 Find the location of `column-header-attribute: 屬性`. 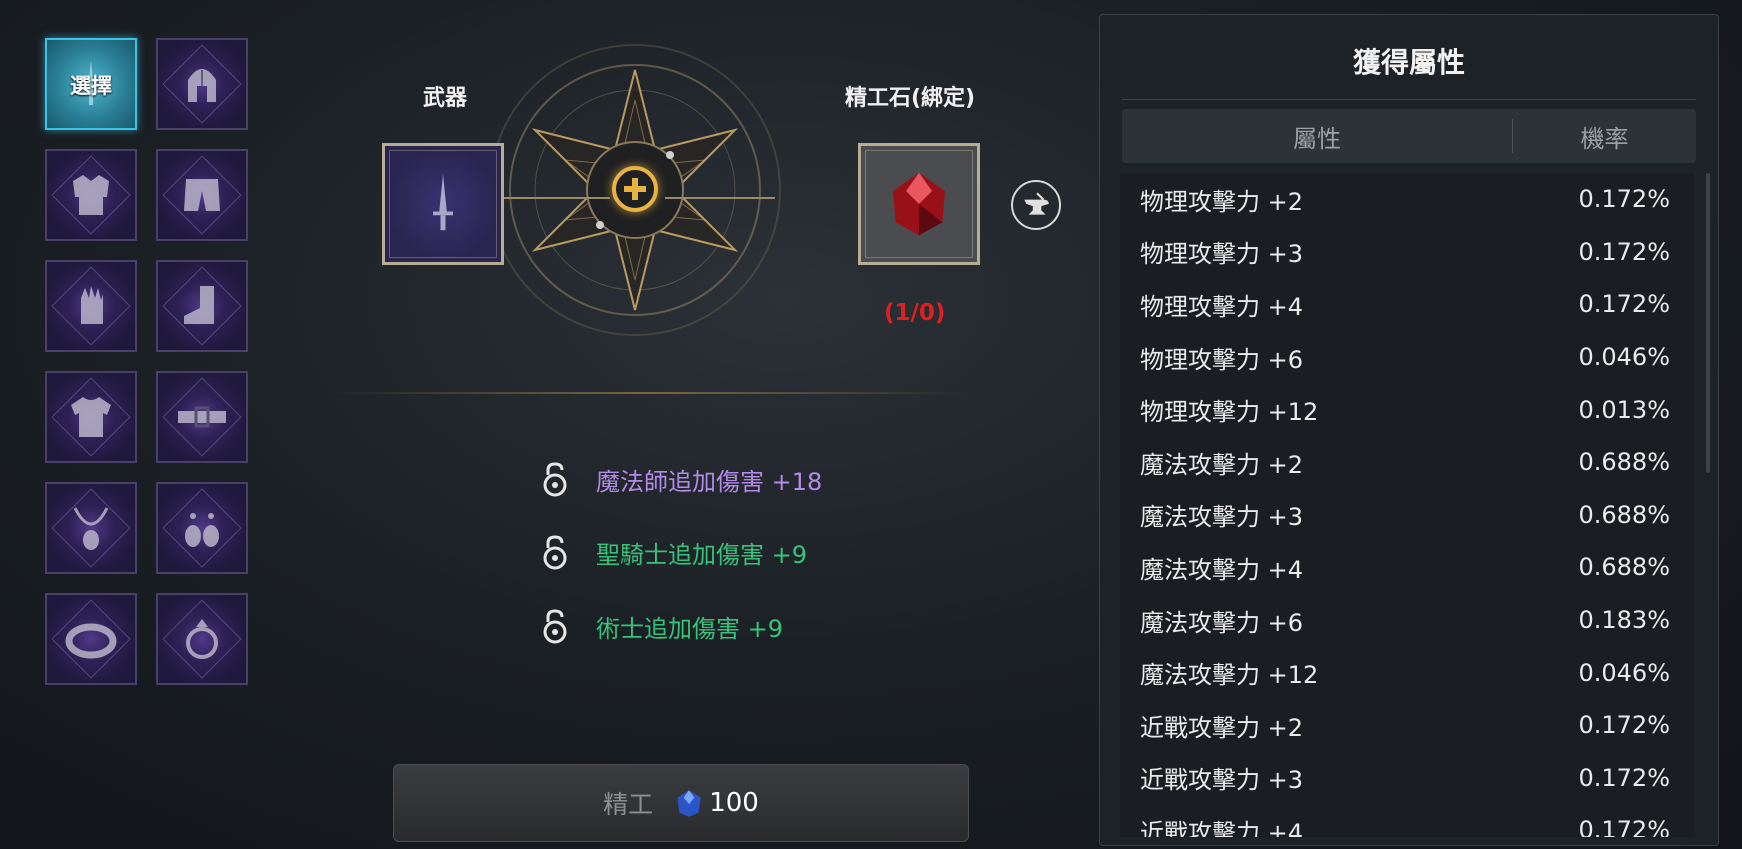

column-header-attribute: 屬性 is located at coordinates (1317, 138).